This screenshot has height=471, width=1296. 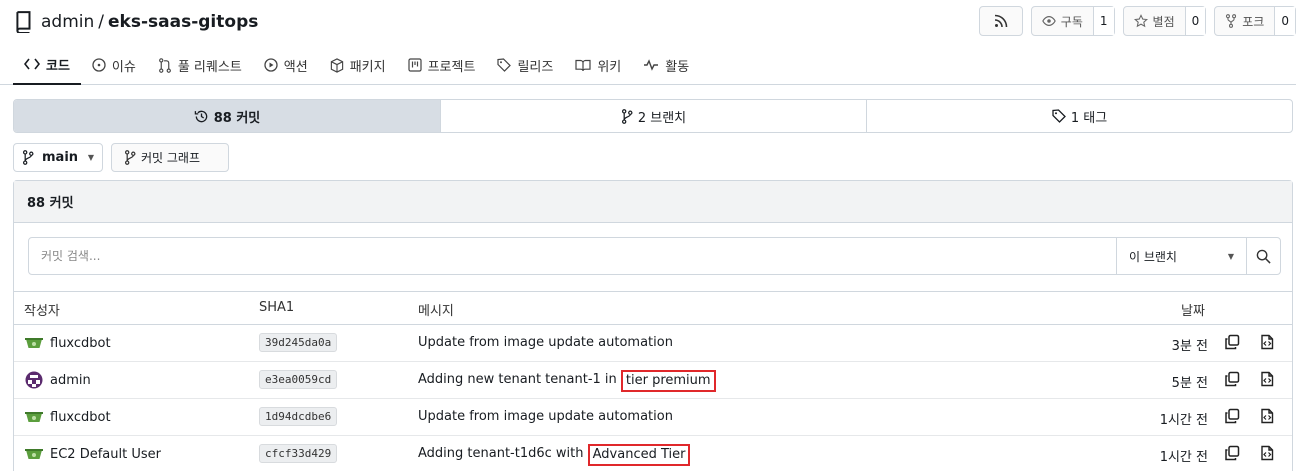 I want to click on tab-actions: 액션, so click(x=286, y=65).